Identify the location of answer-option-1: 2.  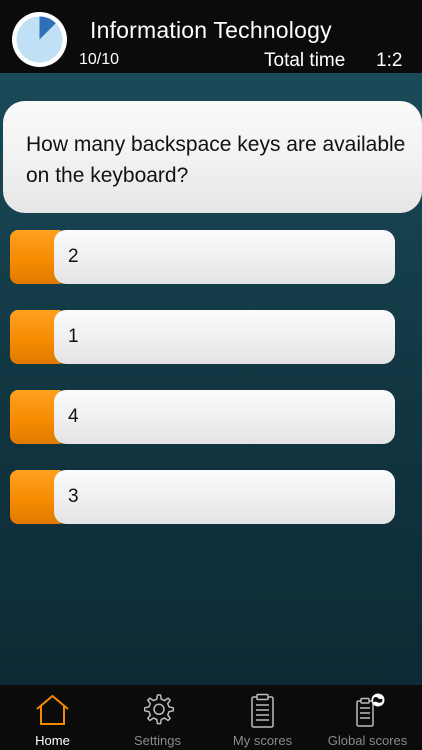
(202, 257).